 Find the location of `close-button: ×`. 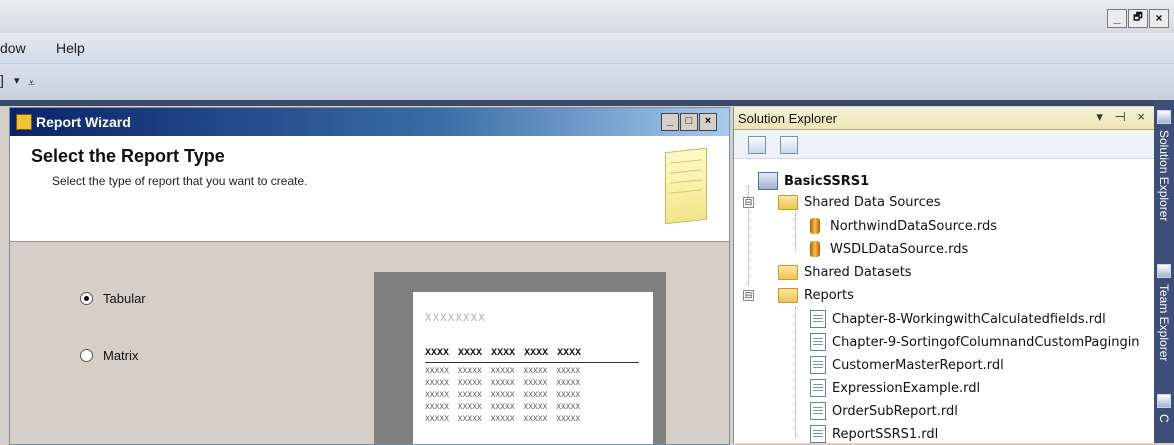

close-button: × is located at coordinates (1159, 18).